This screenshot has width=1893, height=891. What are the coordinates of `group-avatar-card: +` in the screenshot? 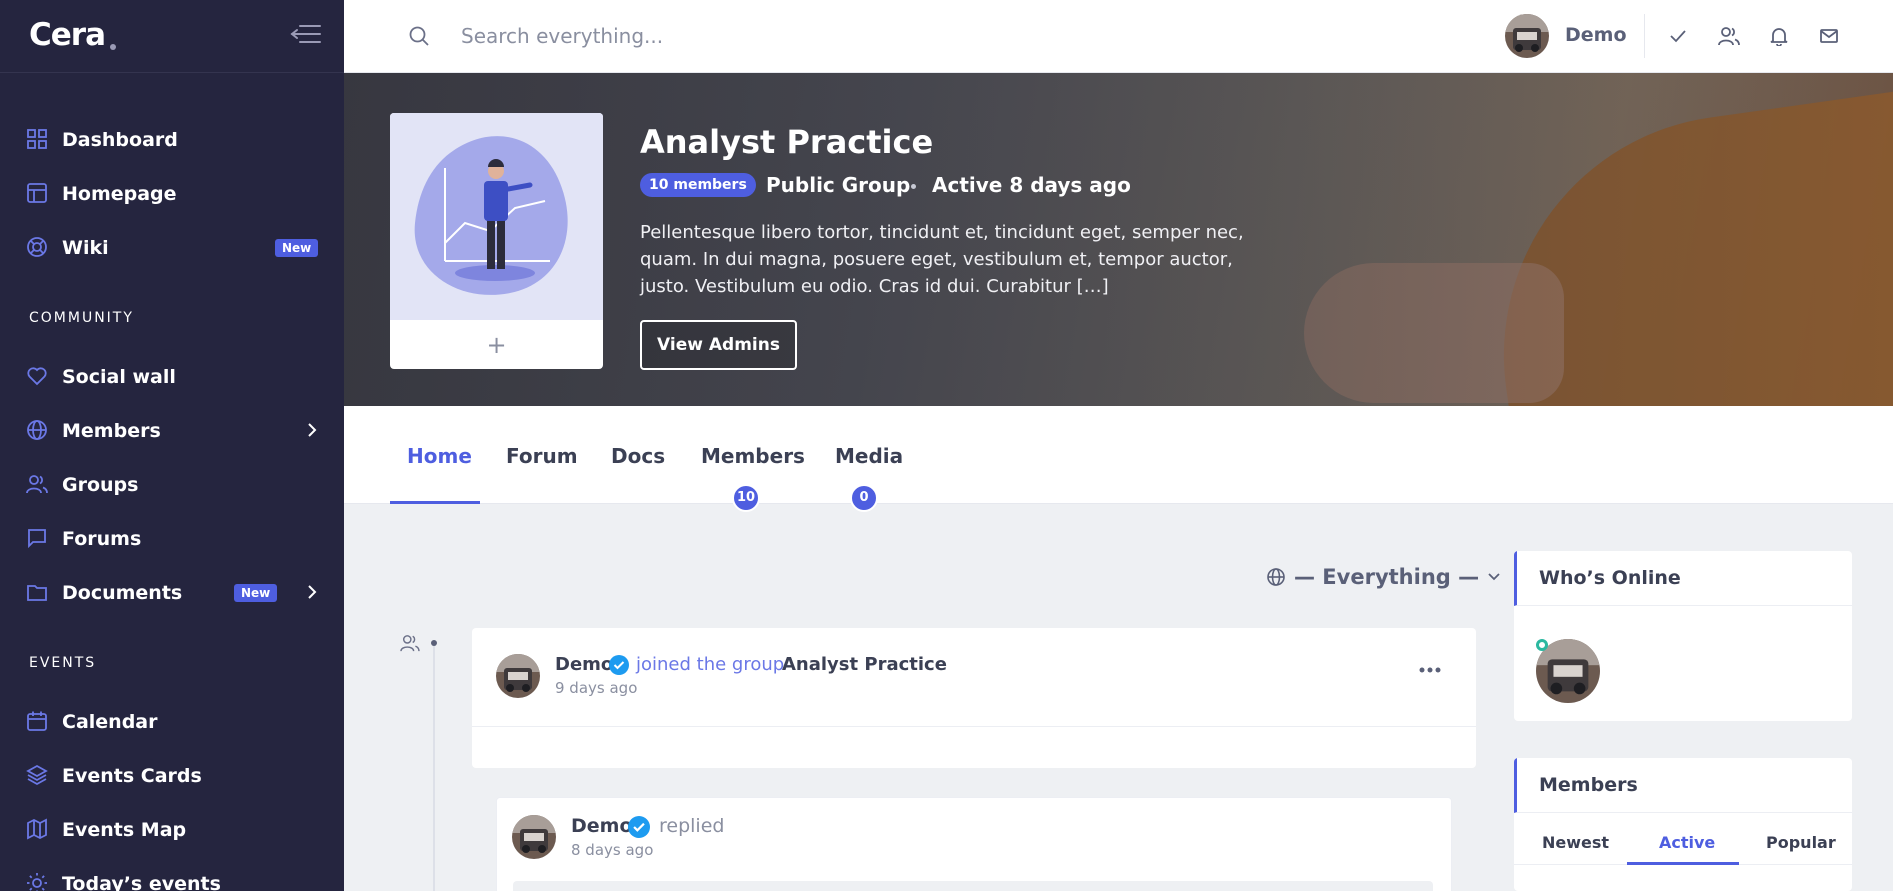 It's located at (496, 241).